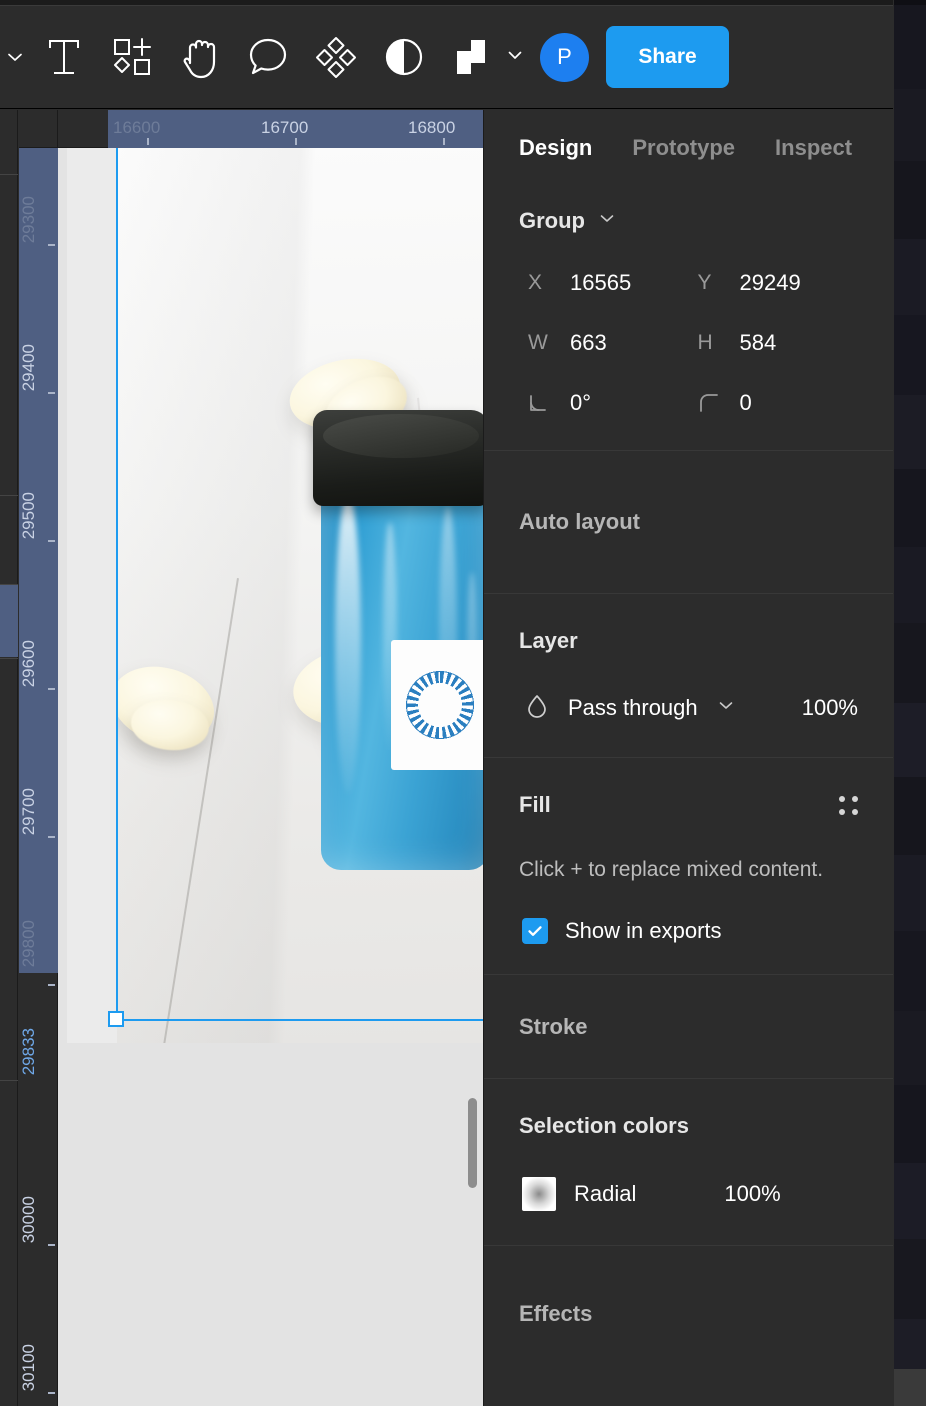 The height and width of the screenshot is (1406, 926). Describe the element at coordinates (398, 458) in the screenshot. I see `jar-lid` at that location.